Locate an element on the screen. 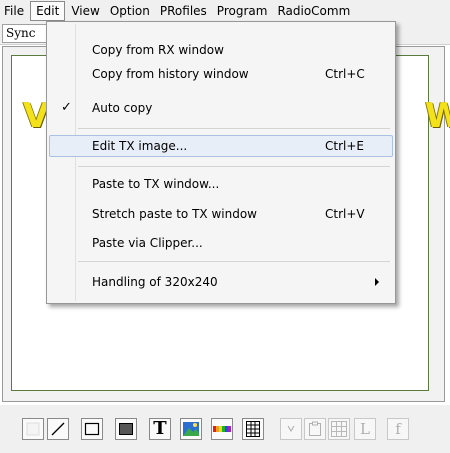 The image size is (450, 453). menu-item-handling-320x240: Handling of 320x240 is located at coordinates (221, 282).